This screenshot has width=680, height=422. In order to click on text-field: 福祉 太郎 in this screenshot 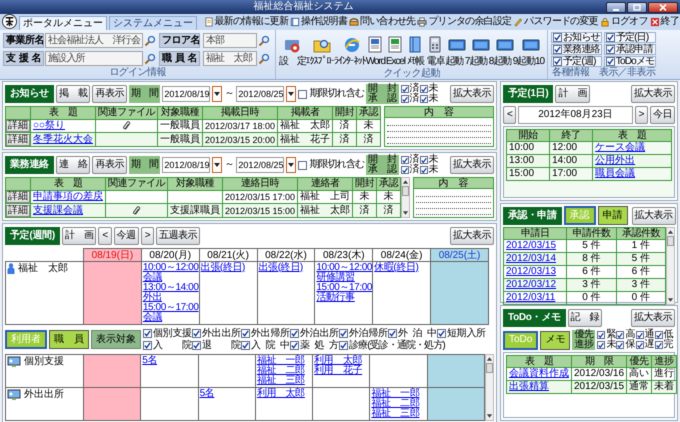, I will do `click(230, 58)`.